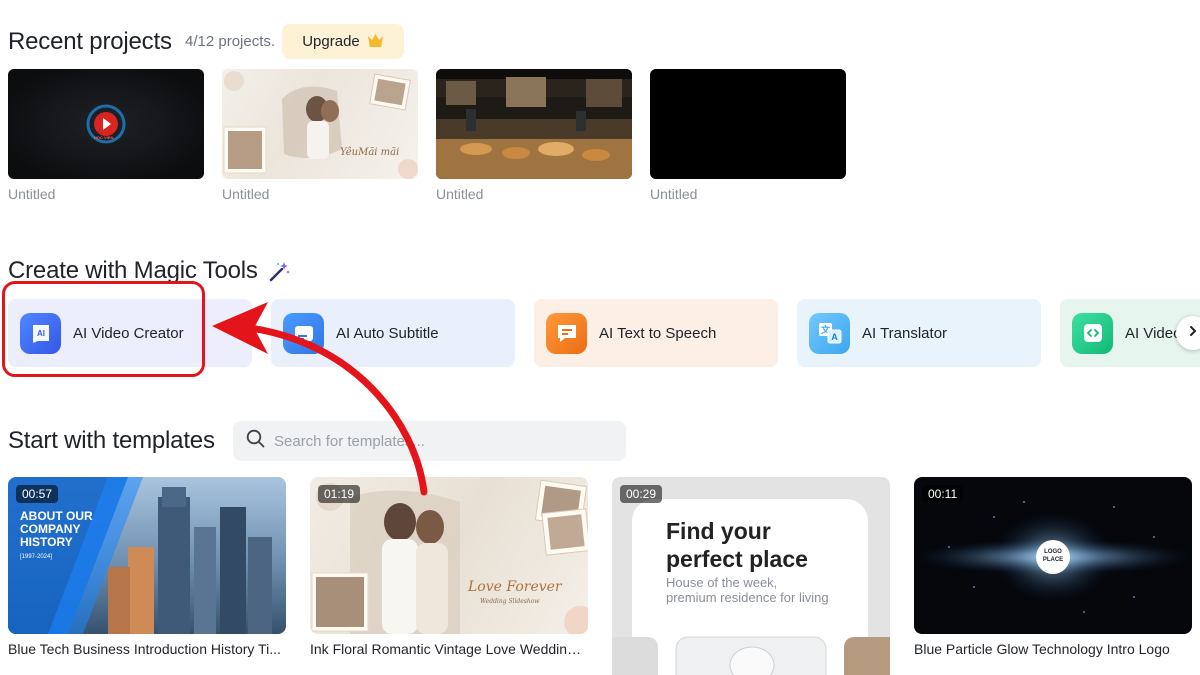 The image size is (1200, 675). I want to click on project-logo-icon, so click(106, 124).